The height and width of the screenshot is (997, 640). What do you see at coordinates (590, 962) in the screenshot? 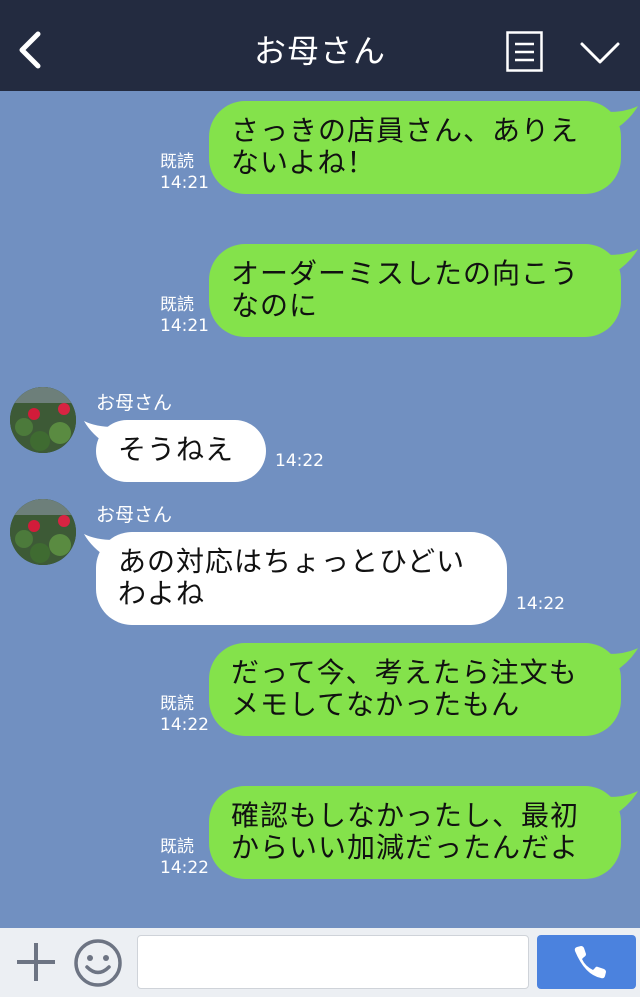
I see `phone-icon` at bounding box center [590, 962].